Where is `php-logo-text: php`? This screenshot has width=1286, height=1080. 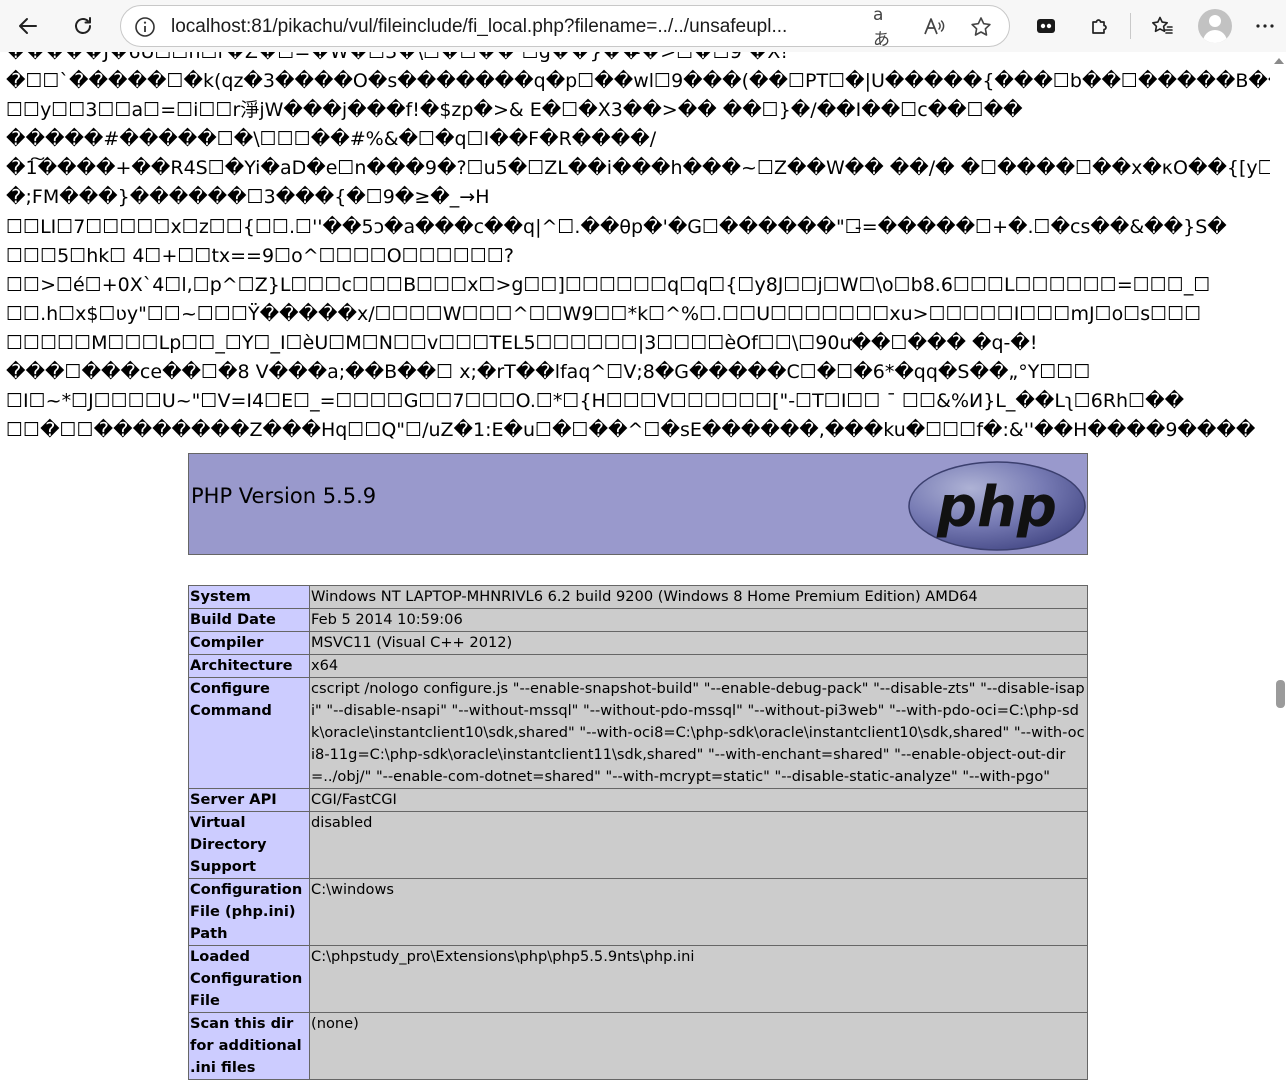
php-logo-text: php is located at coordinates (996, 507).